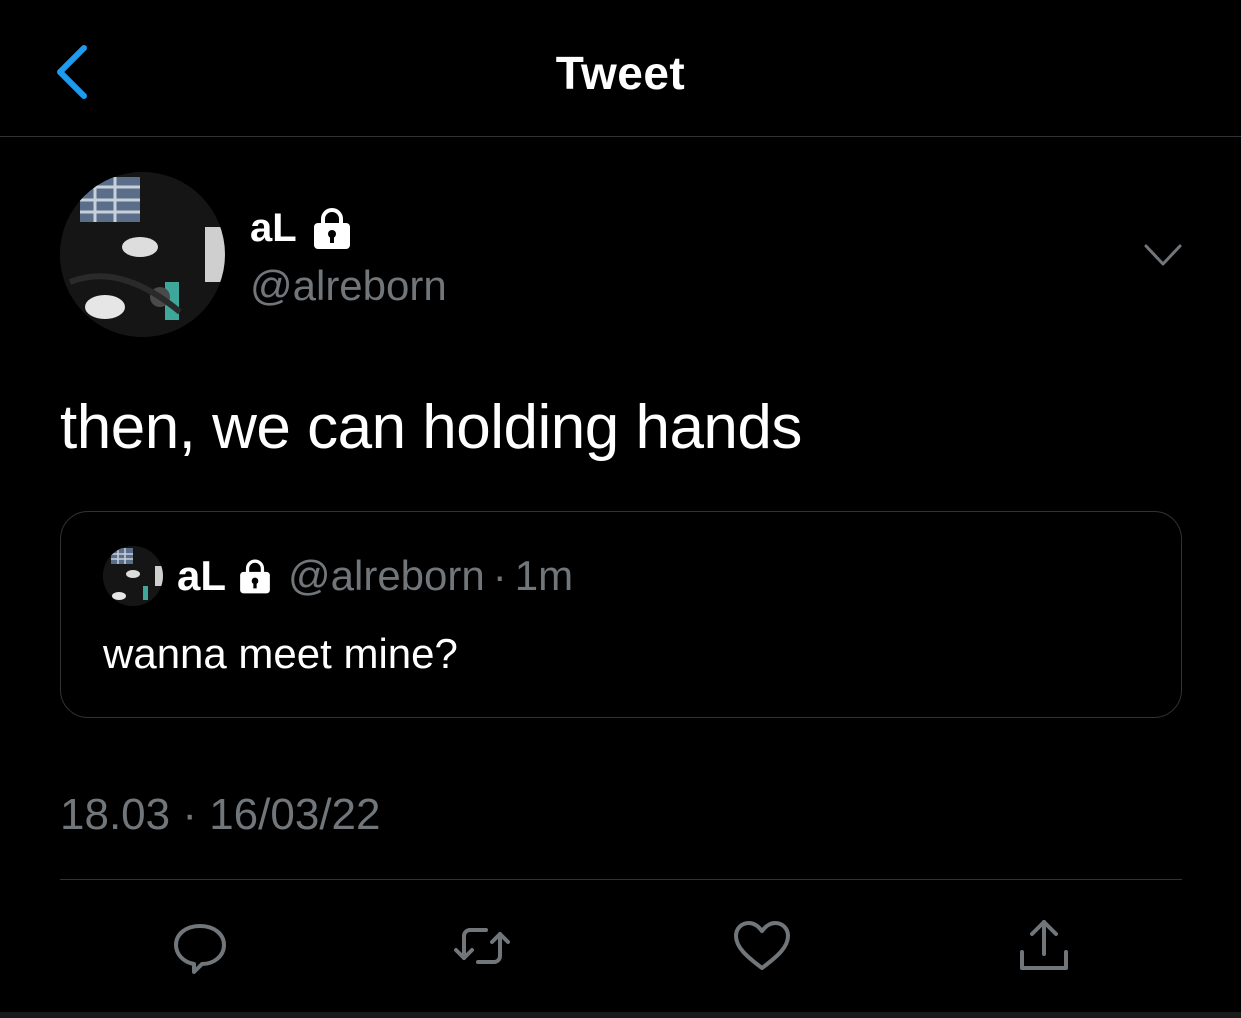 This screenshot has height=1018, width=1241. I want to click on author-handle: @alreborn, so click(348, 286).